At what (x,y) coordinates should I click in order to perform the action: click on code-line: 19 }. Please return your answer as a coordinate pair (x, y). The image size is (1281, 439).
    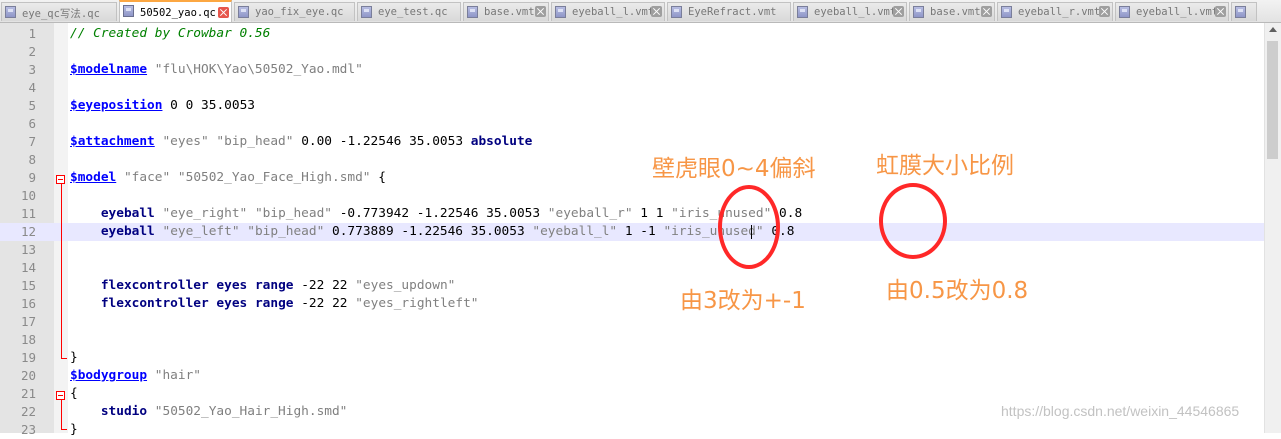
    Looking at the image, I should click on (632, 358).